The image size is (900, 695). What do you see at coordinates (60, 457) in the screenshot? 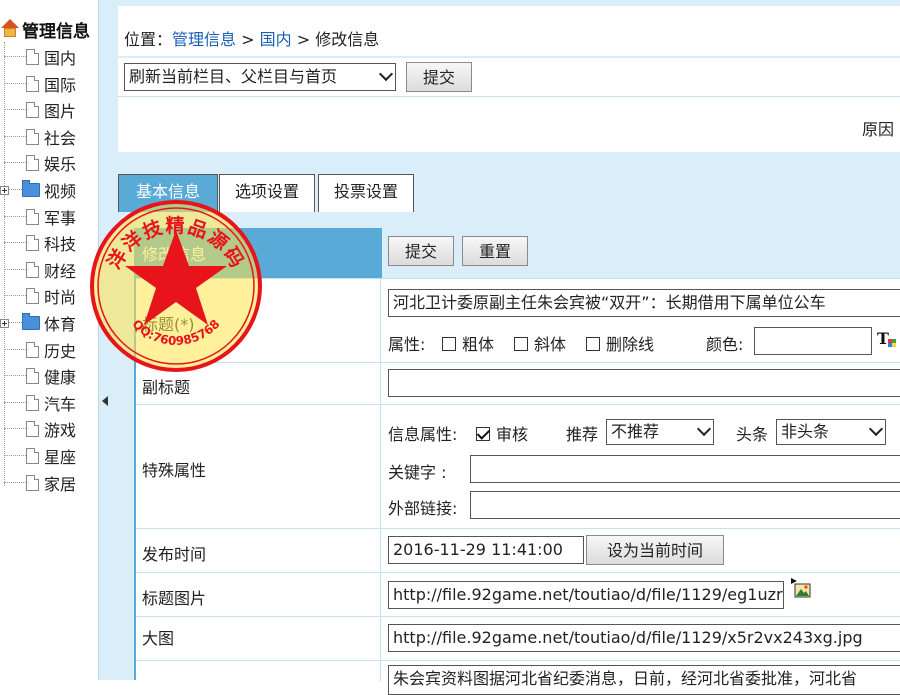
I see `tree-item-label: 星座` at bounding box center [60, 457].